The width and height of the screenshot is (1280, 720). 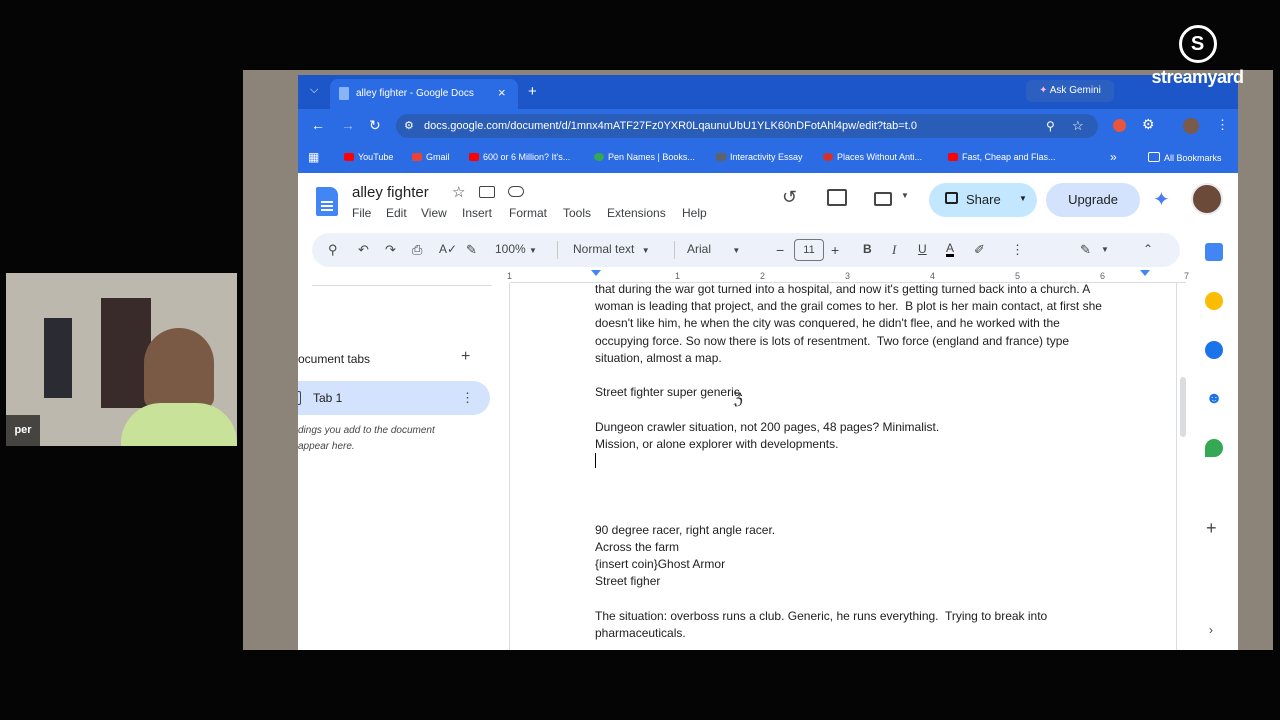 I want to click on right-indent-marker-icon, so click(x=1145, y=273).